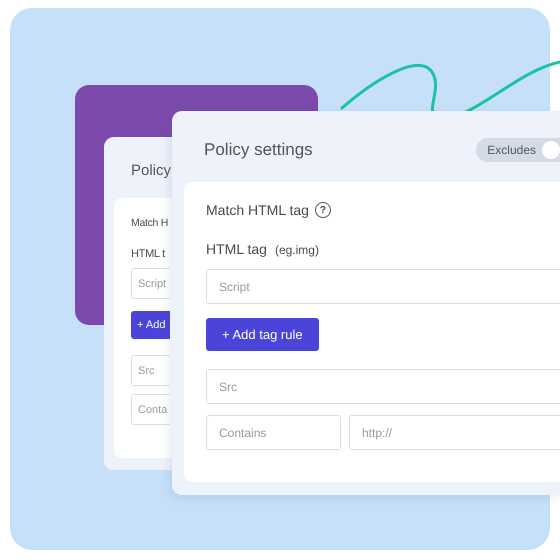 This screenshot has height=560, width=560. I want to click on input-field: Conta, so click(150, 409).